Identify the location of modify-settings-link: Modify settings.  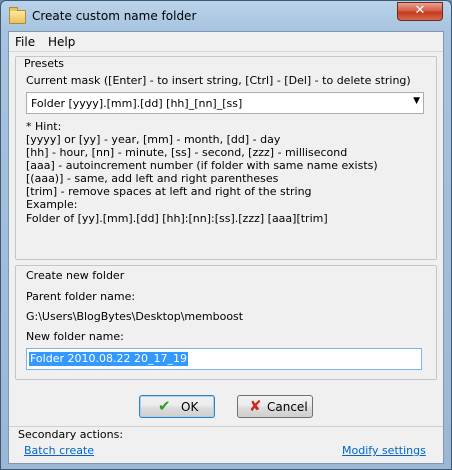
(384, 451).